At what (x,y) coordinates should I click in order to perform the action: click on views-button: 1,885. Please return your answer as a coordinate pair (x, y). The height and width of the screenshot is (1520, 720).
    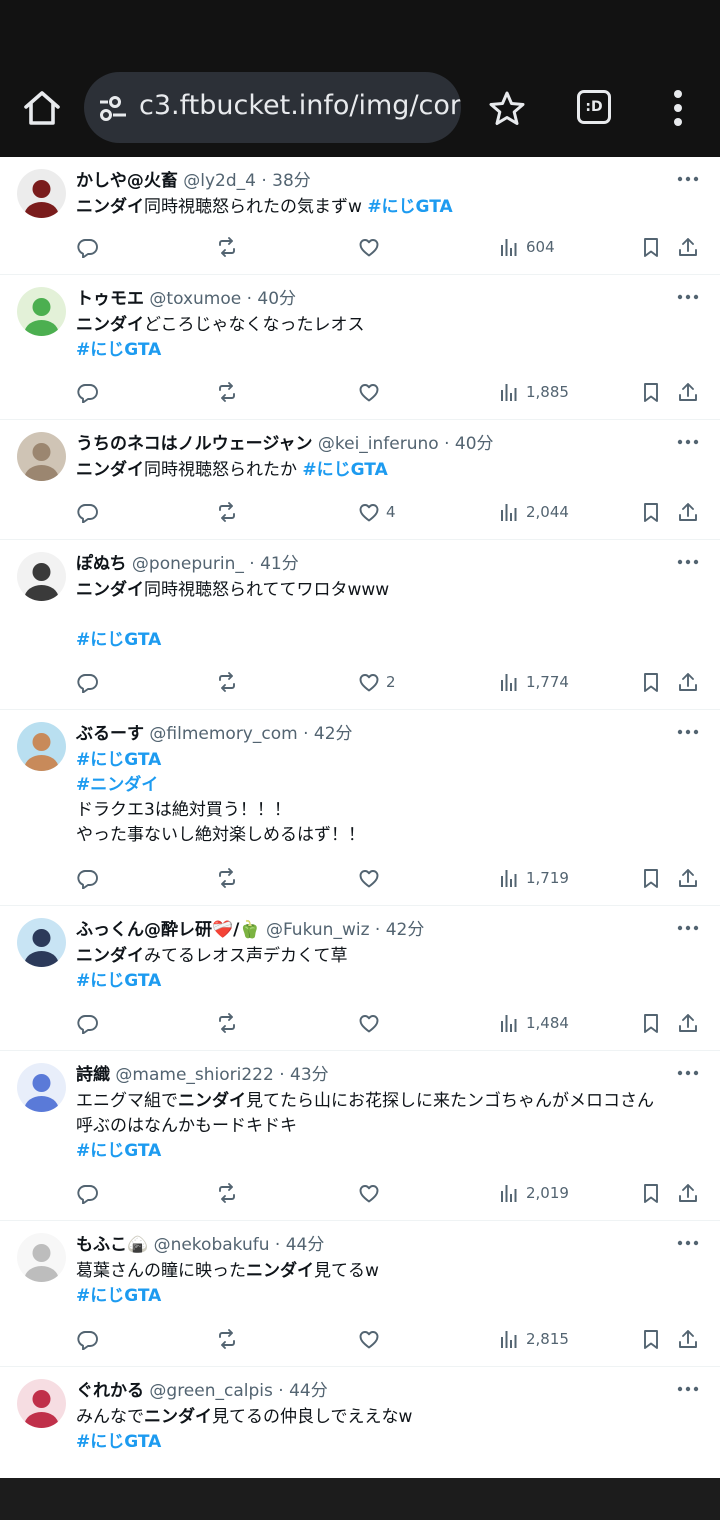
    Looking at the image, I should click on (533, 392).